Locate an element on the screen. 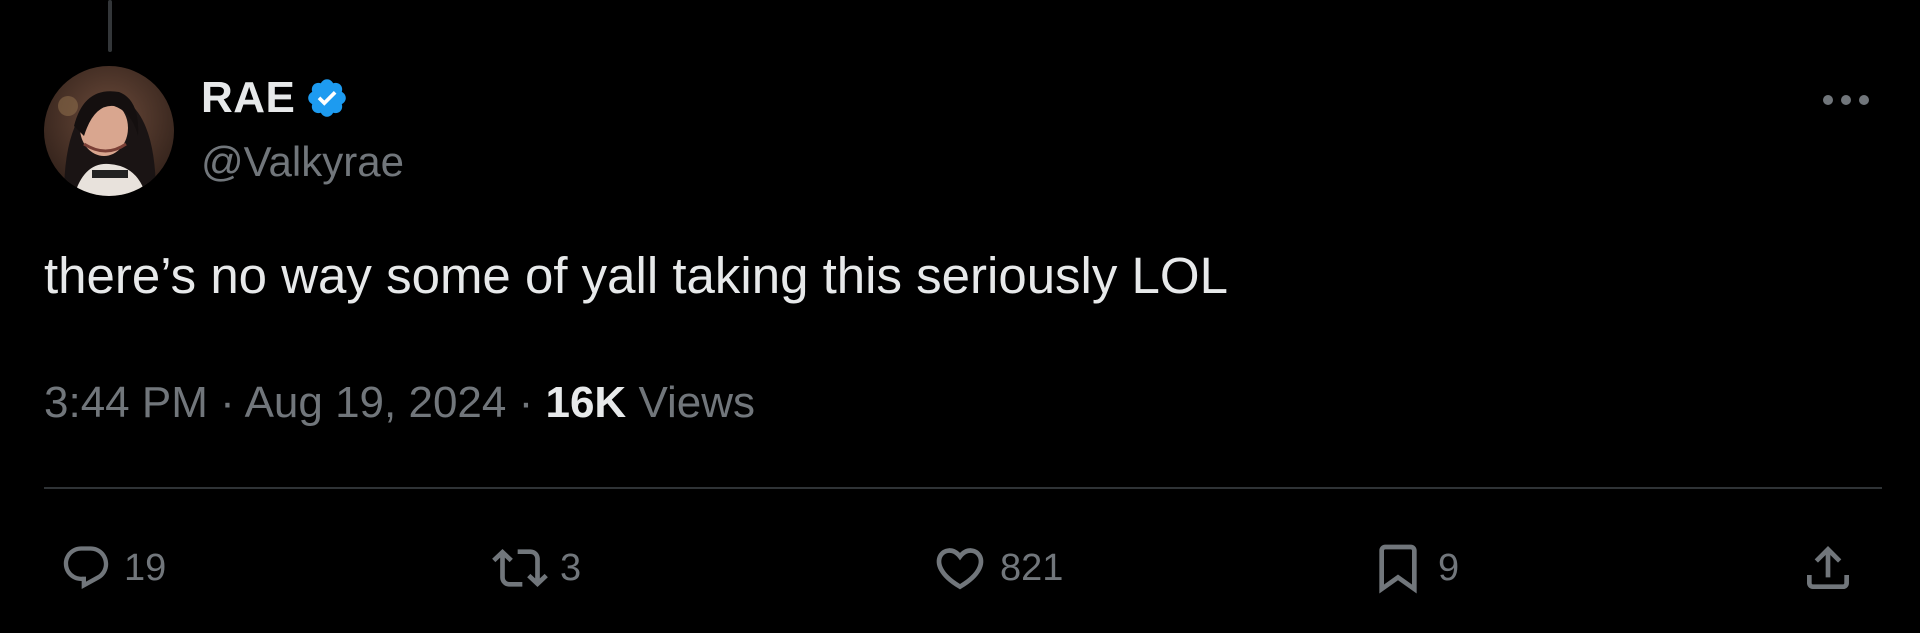 Image resolution: width=1920 pixels, height=633 pixels. like-count: 821 is located at coordinates (1032, 567).